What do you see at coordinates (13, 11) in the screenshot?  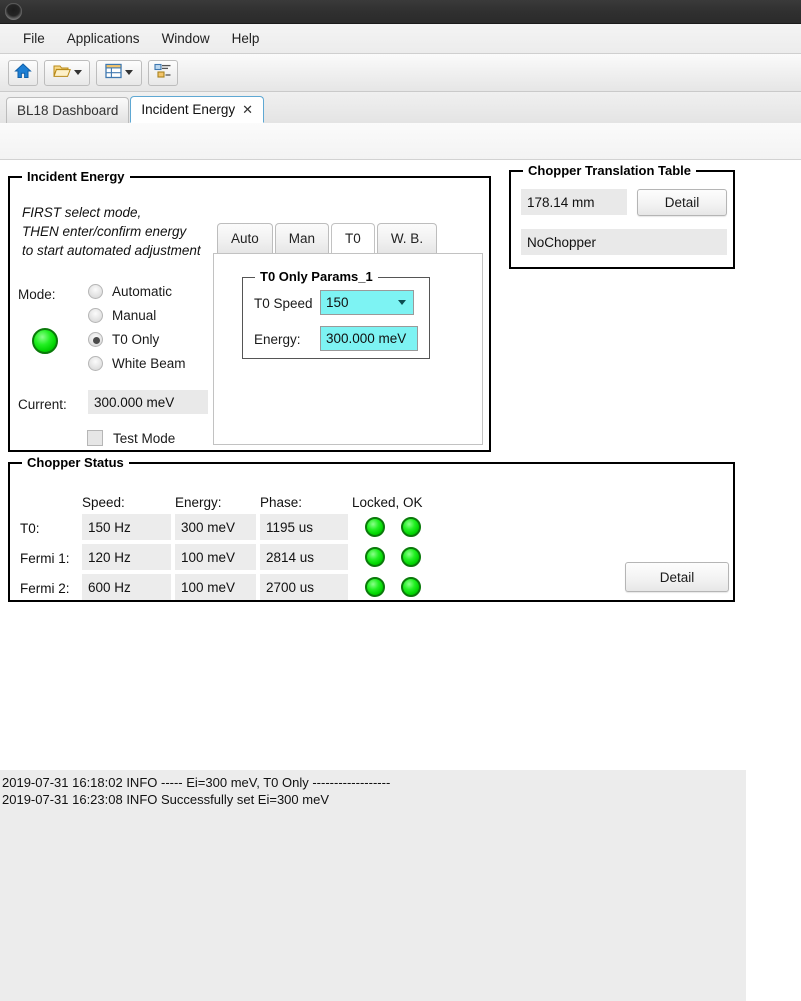 I see `app-orb-icon` at bounding box center [13, 11].